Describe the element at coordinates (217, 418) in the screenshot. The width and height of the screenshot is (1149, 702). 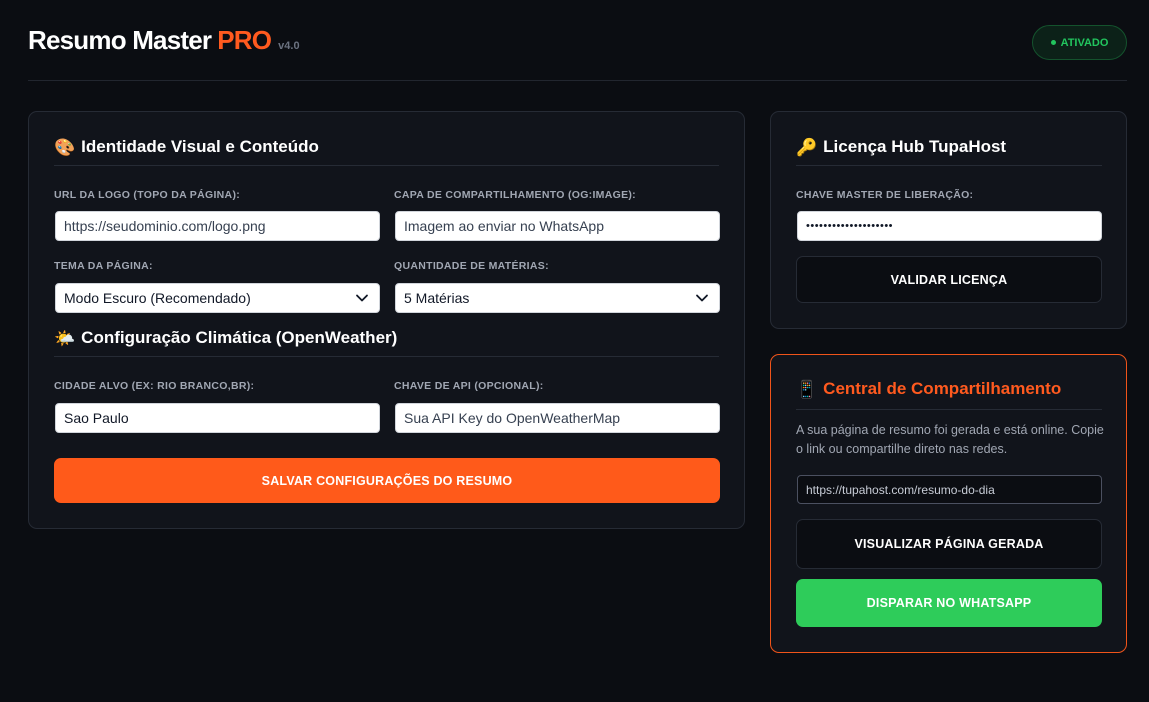
I see `city-input` at that location.